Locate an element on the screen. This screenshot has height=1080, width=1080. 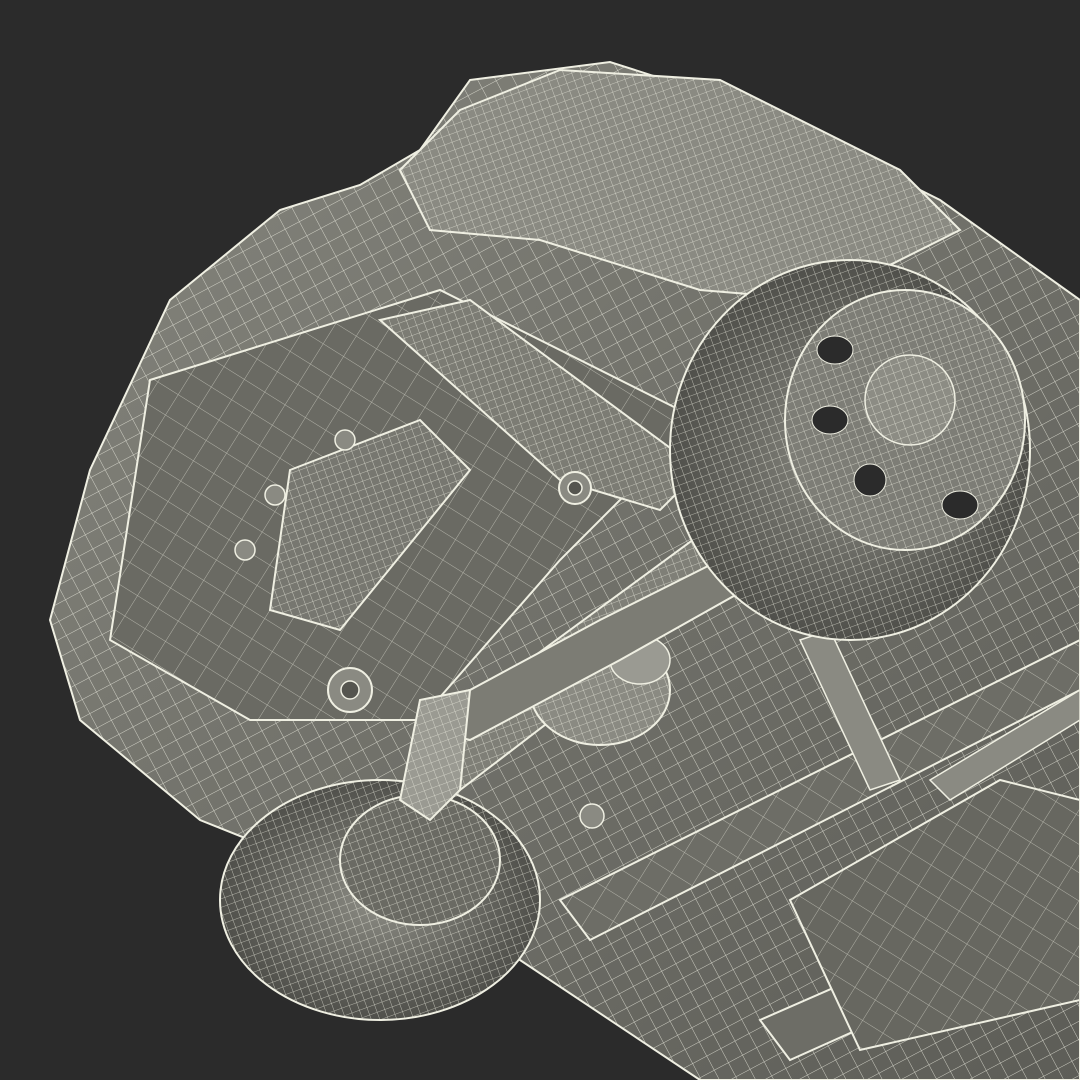
wheel-rear-right is located at coordinates (850, 450).